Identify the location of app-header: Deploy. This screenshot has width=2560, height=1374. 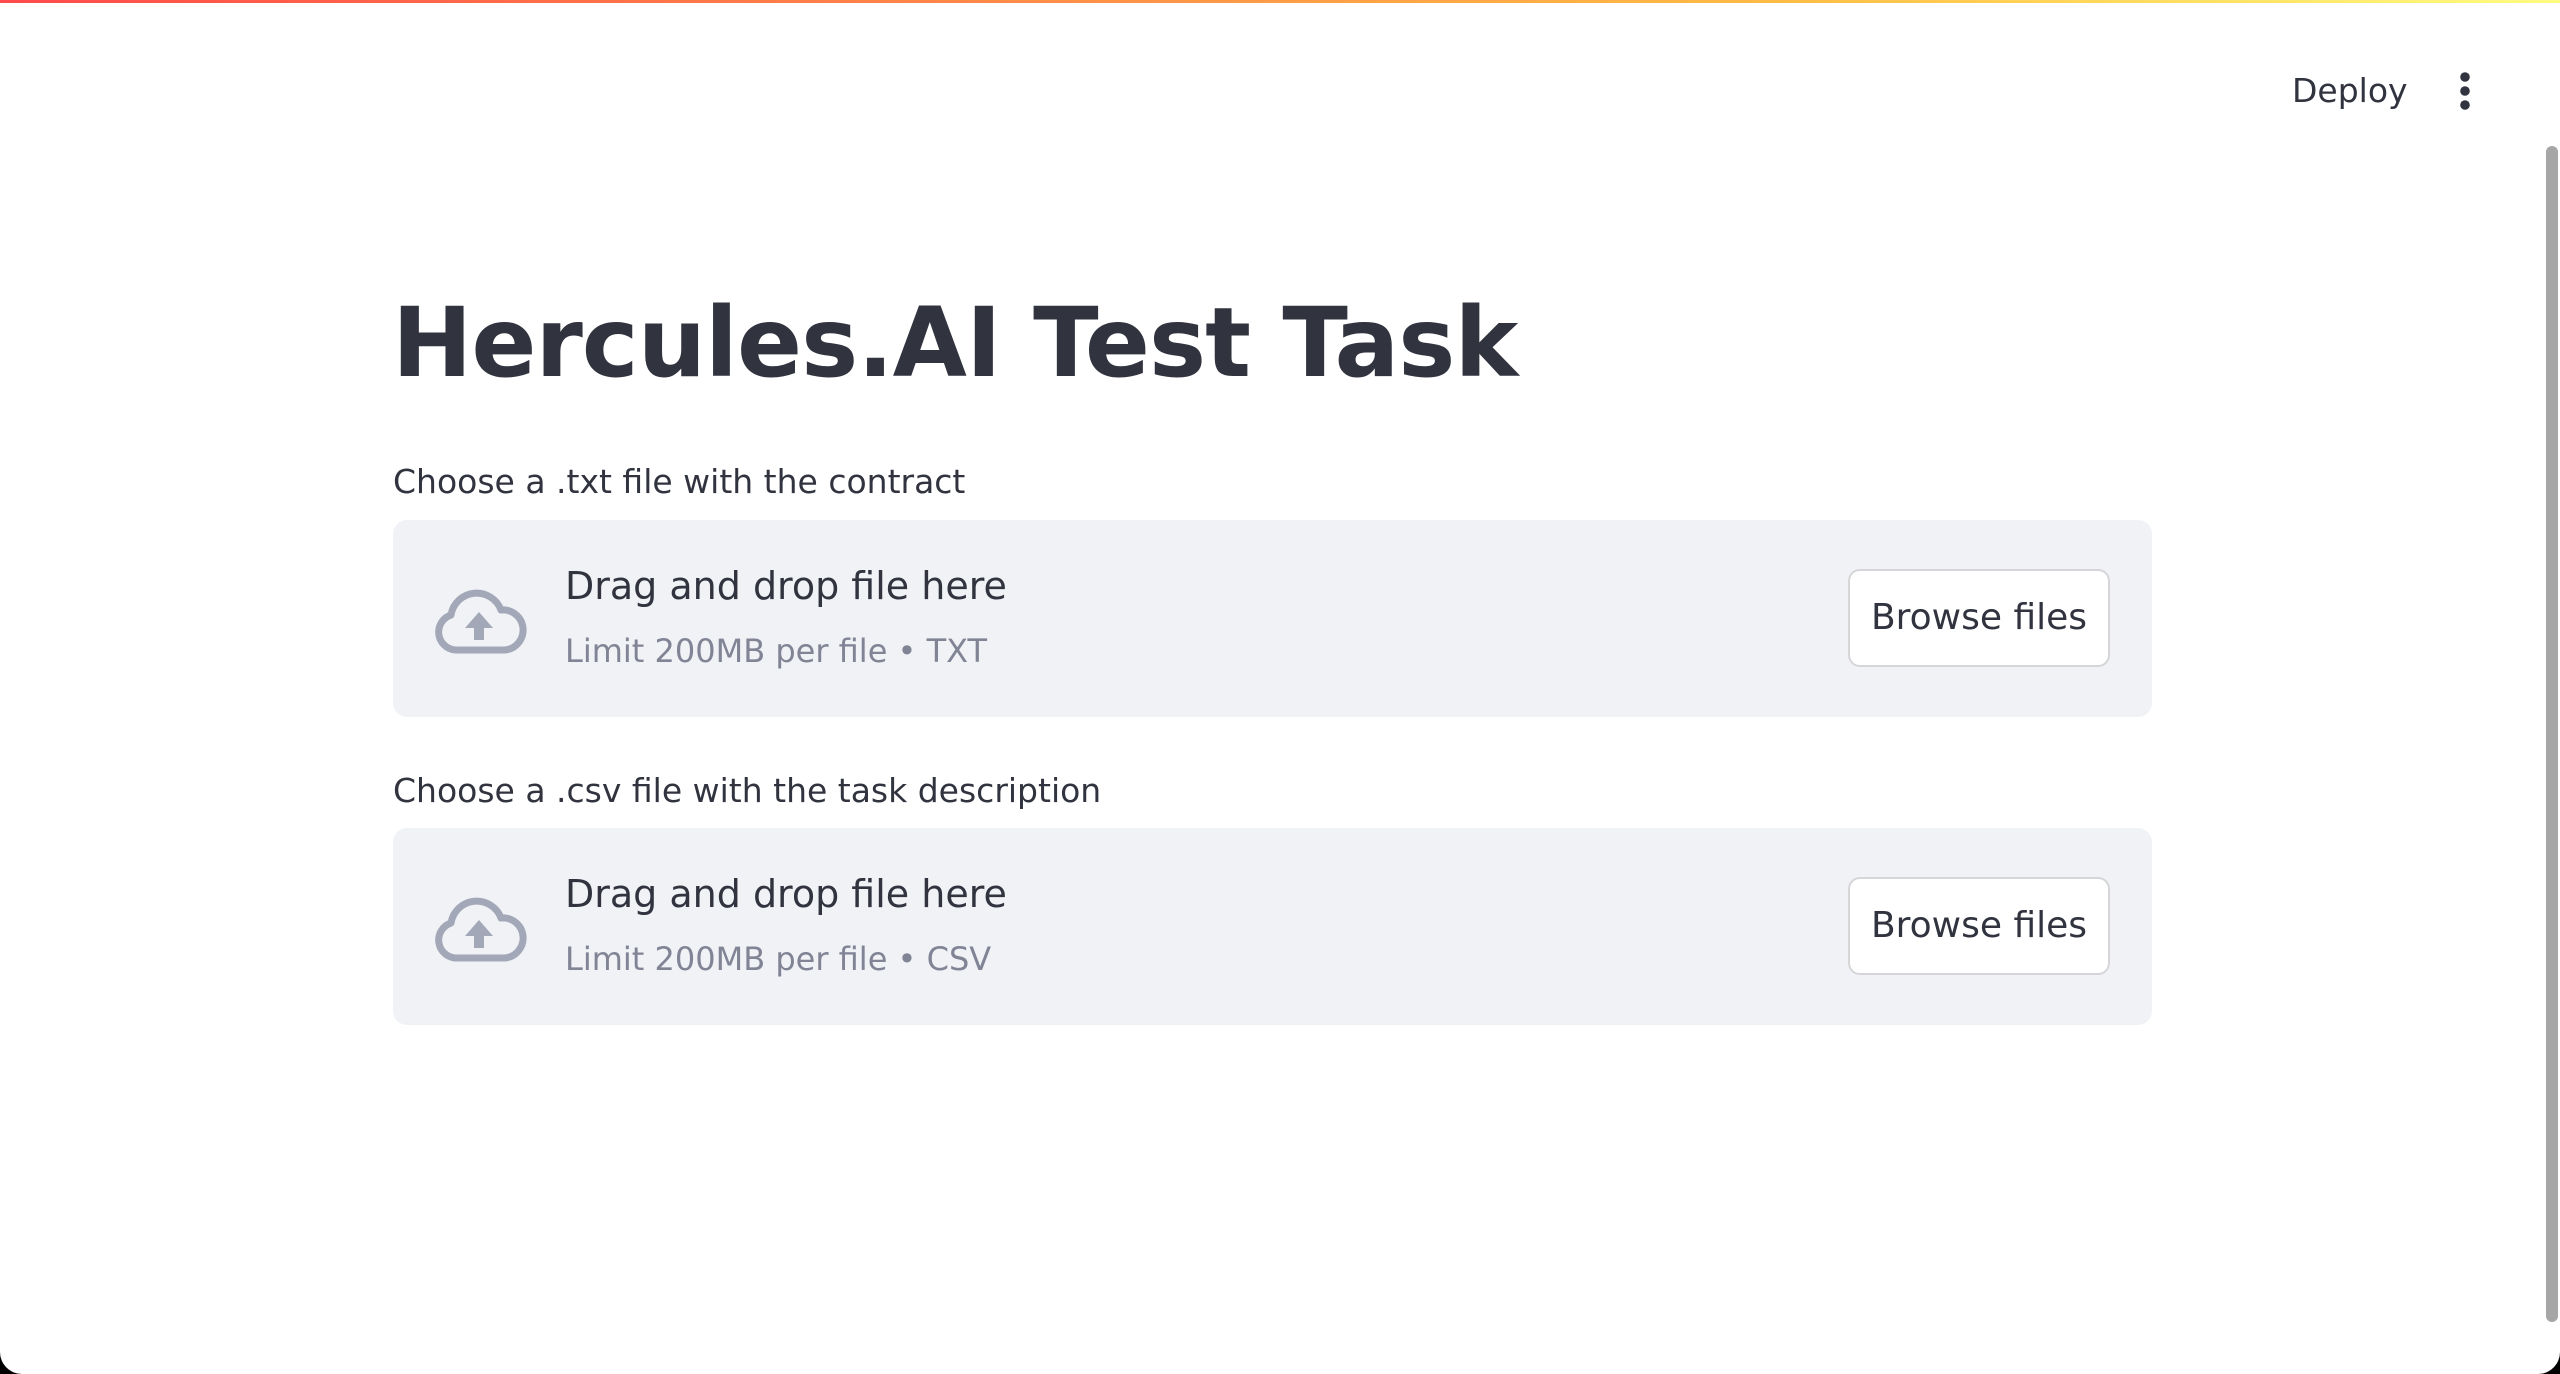
(1280, 73).